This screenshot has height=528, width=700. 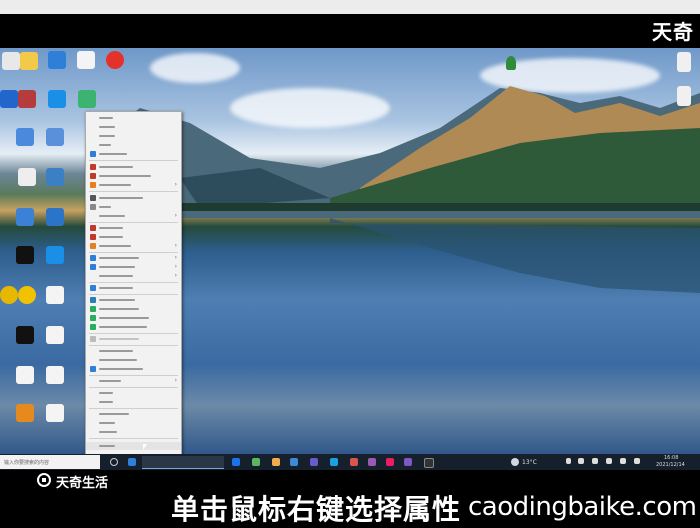 I want to click on taskbar-search-box: 输入你要搜索的内容, so click(x=50, y=462).